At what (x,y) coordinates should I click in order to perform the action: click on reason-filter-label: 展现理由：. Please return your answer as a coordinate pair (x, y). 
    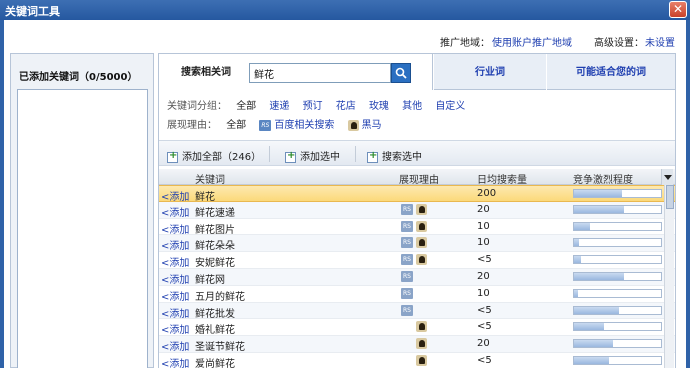
    Looking at the image, I should click on (192, 125).